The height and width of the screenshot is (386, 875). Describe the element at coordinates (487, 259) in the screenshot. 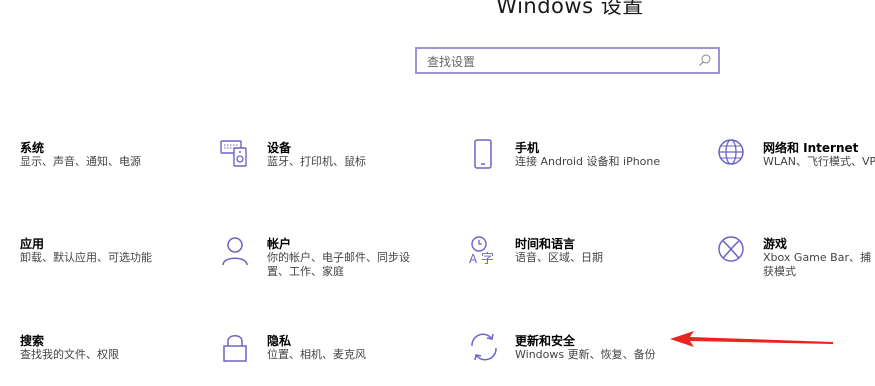

I see `svg-text: 字` at that location.